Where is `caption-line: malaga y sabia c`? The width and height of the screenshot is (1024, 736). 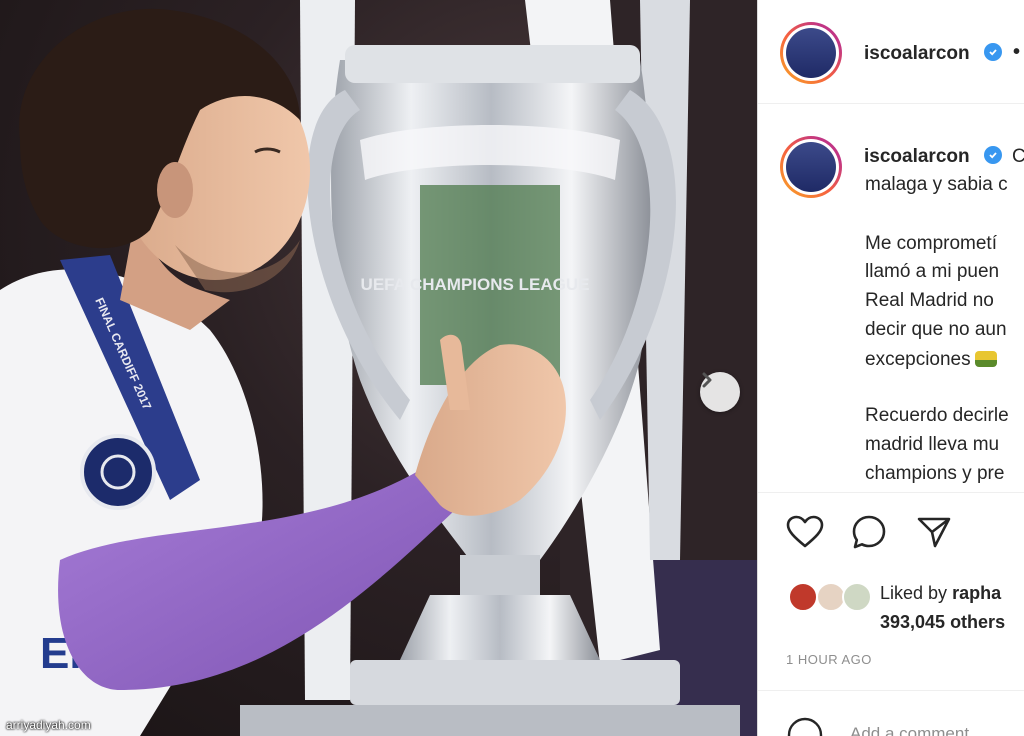 caption-line: malaga y sabia c is located at coordinates (936, 184).